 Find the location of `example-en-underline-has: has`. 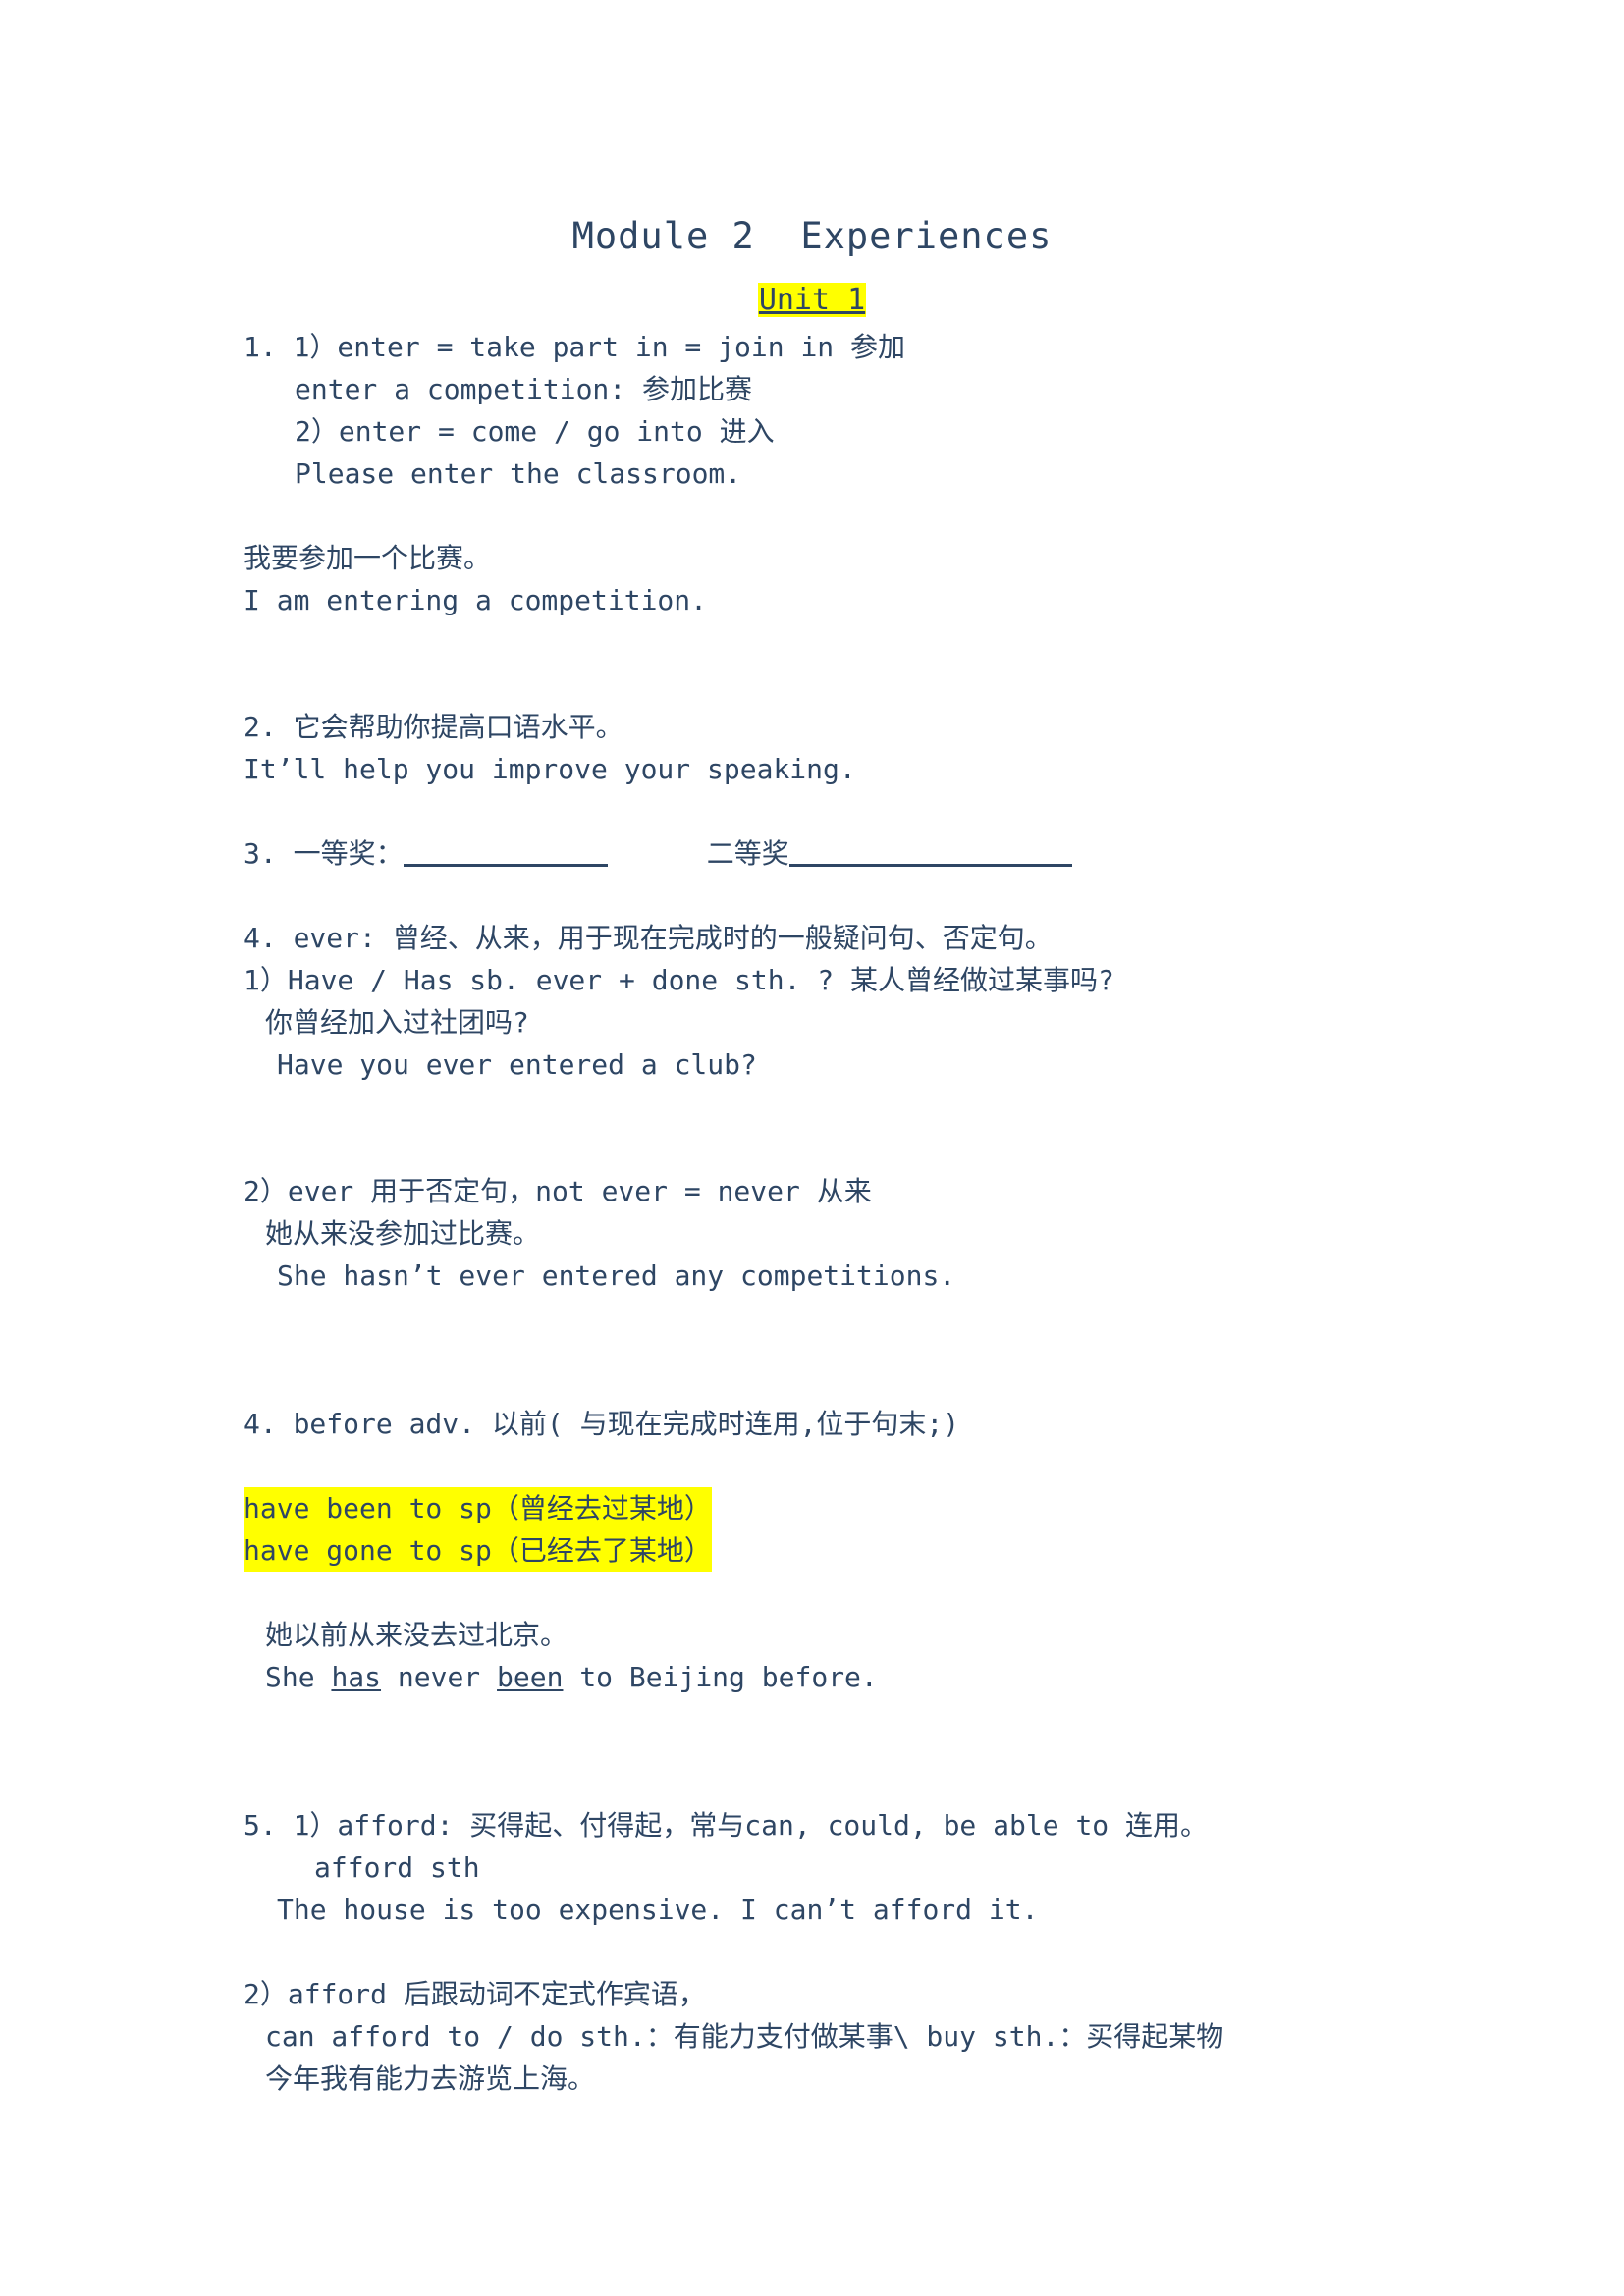

example-en-underline-has: has is located at coordinates (356, 1677).